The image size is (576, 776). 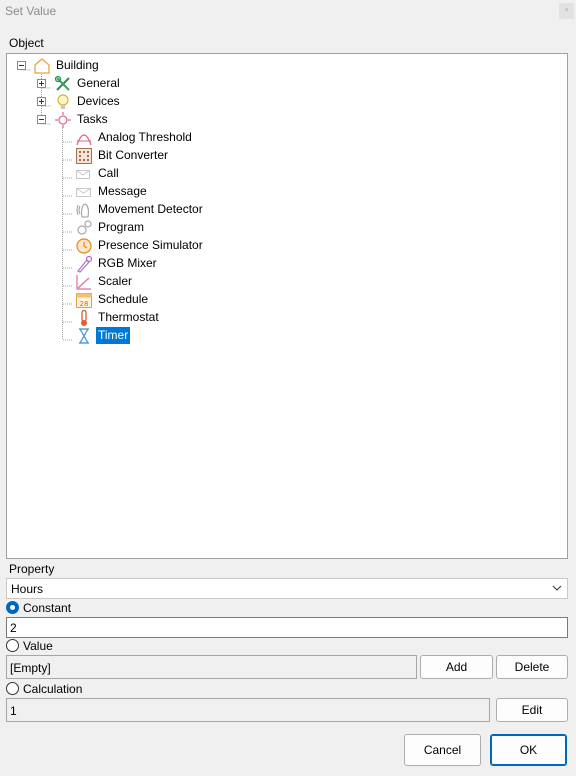 What do you see at coordinates (42, 66) in the screenshot?
I see `house-icon` at bounding box center [42, 66].